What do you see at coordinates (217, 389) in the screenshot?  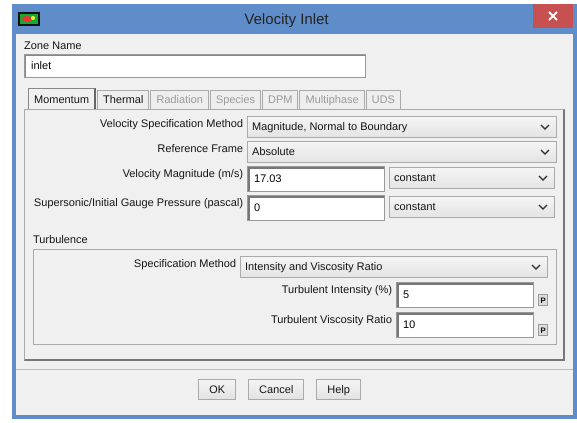 I see `dialog-button: OK` at bounding box center [217, 389].